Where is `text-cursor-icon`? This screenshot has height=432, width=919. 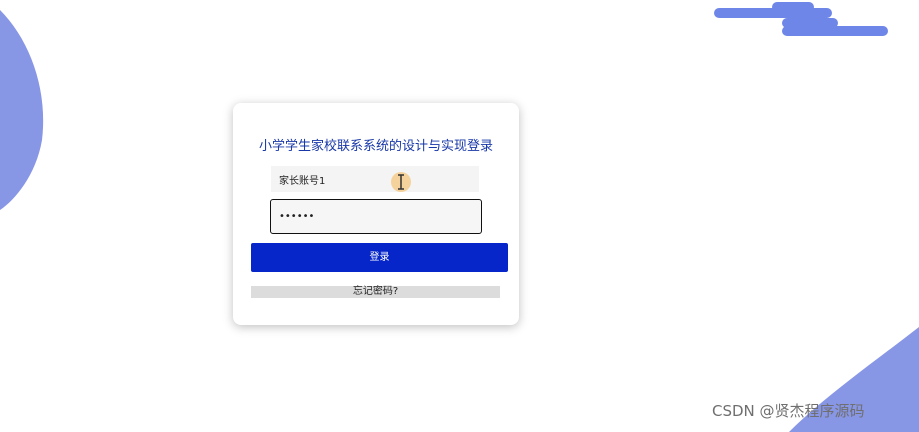 text-cursor-icon is located at coordinates (401, 182).